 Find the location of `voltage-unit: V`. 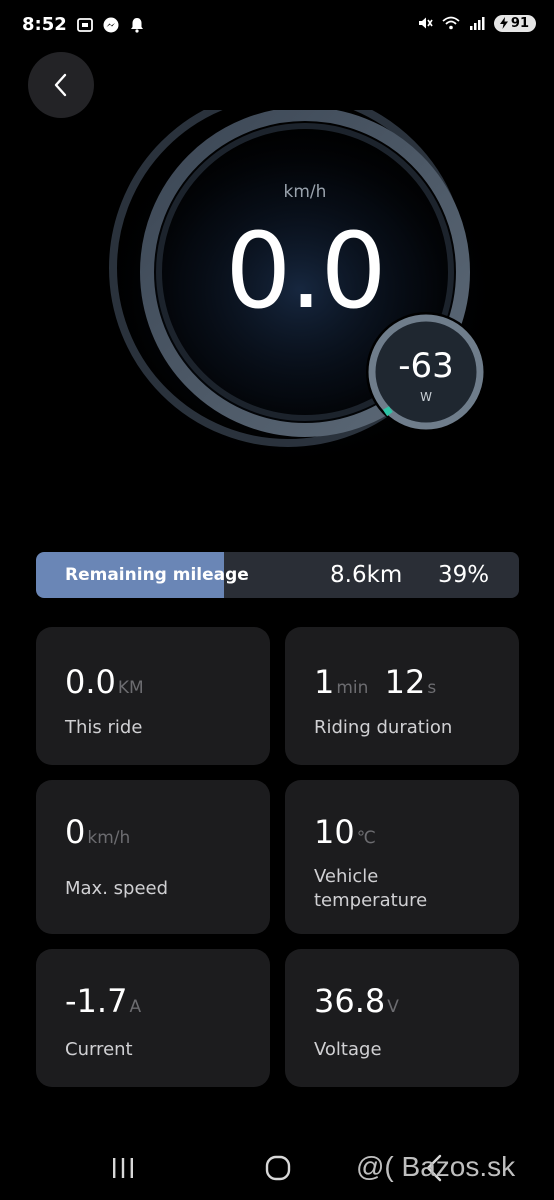

voltage-unit: V is located at coordinates (393, 1007).